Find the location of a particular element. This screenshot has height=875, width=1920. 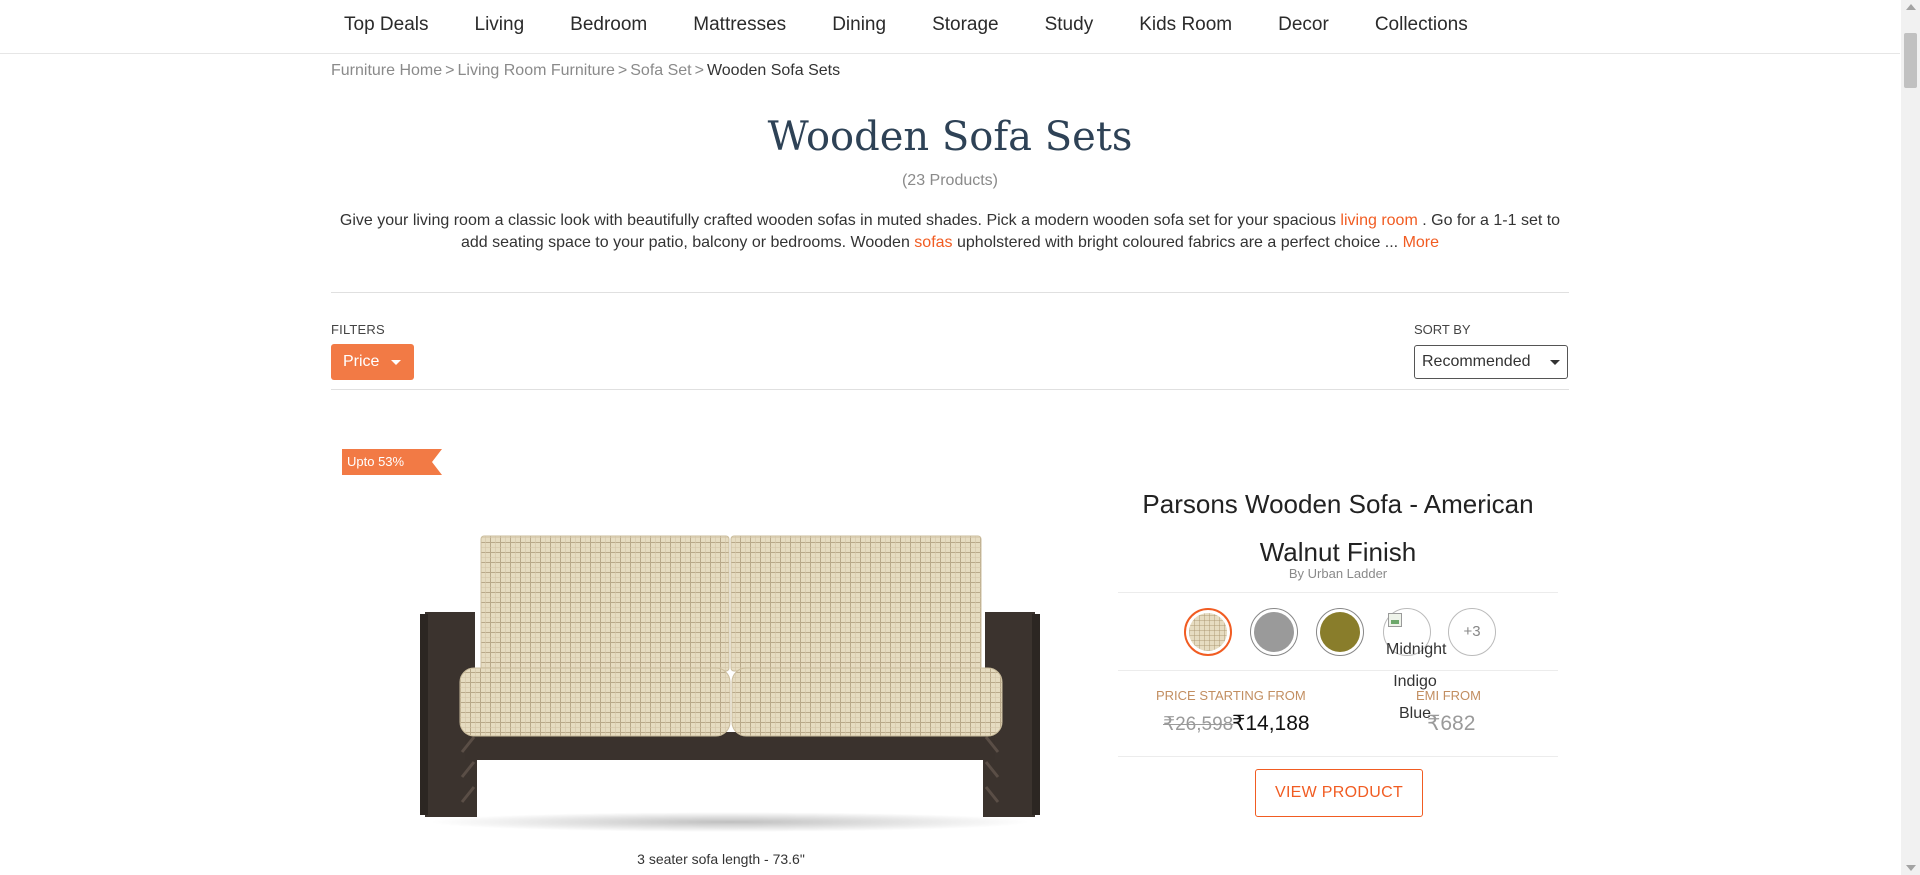

nav-item-study: Study is located at coordinates (1069, 25).